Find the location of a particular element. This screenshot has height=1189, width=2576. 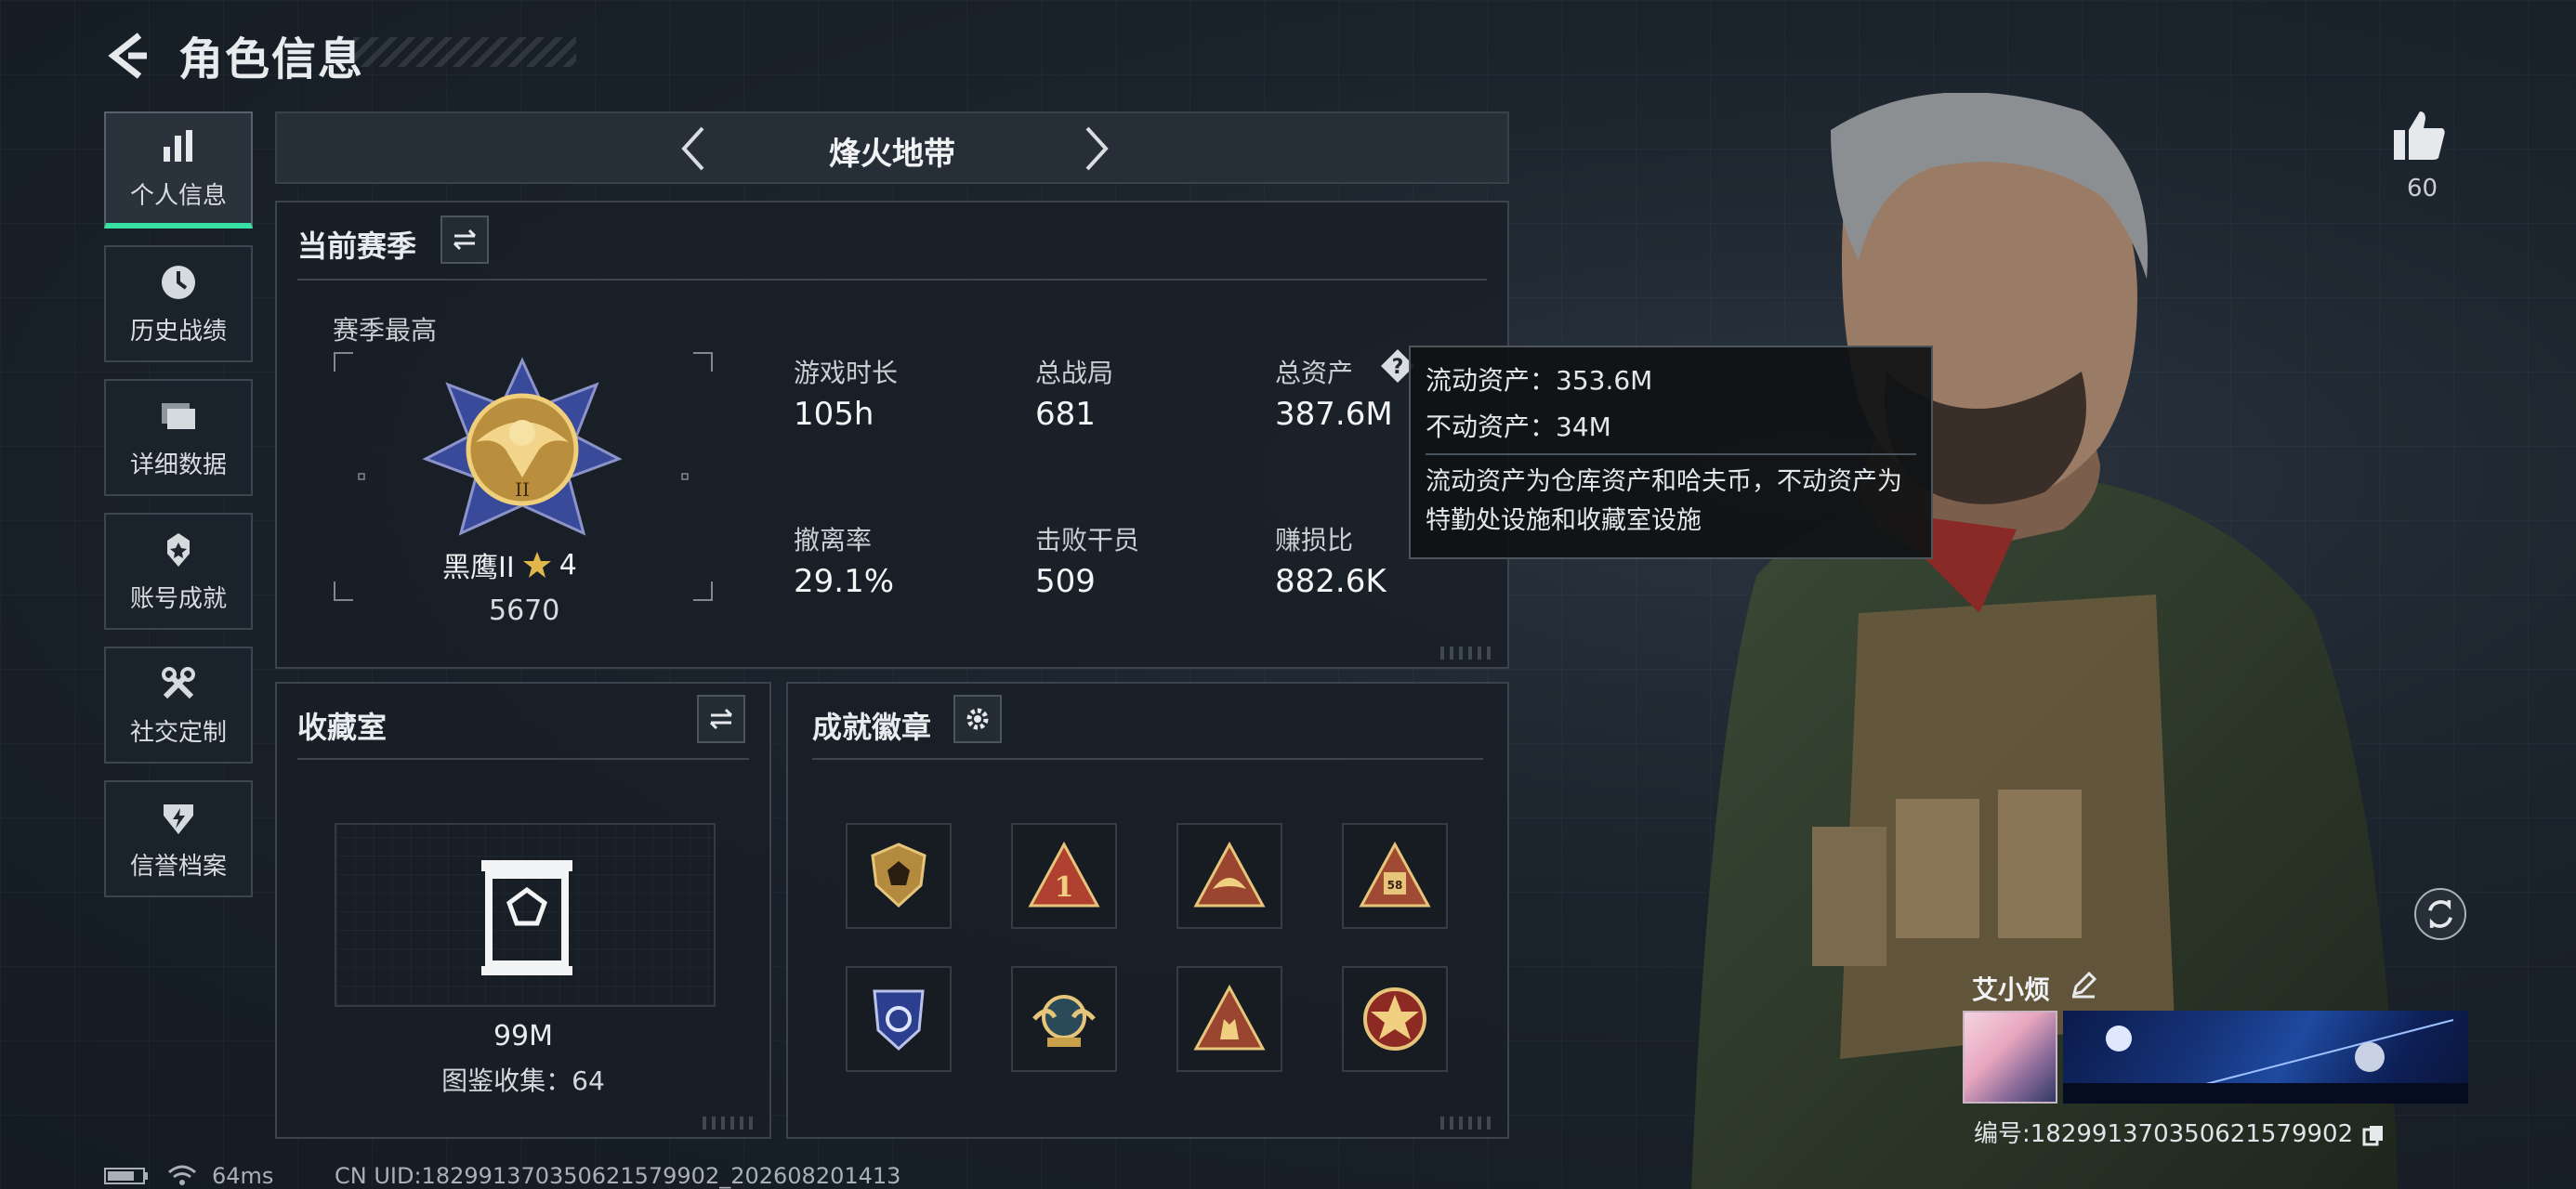

player-uid: 编号:18299137035062157990​2 is located at coordinates (2180, 1132).